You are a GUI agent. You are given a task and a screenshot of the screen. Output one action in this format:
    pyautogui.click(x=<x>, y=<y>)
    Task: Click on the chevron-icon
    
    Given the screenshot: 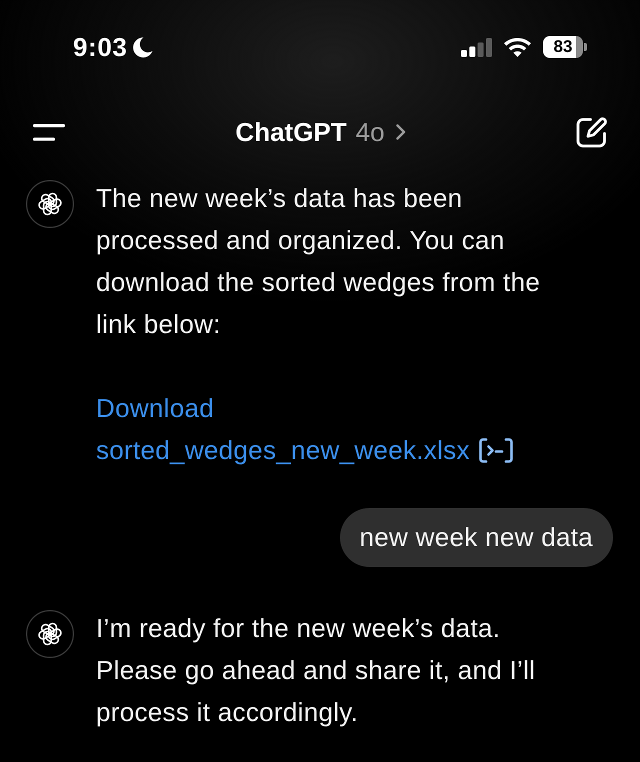 What is the action you would take?
    pyautogui.click(x=401, y=132)
    